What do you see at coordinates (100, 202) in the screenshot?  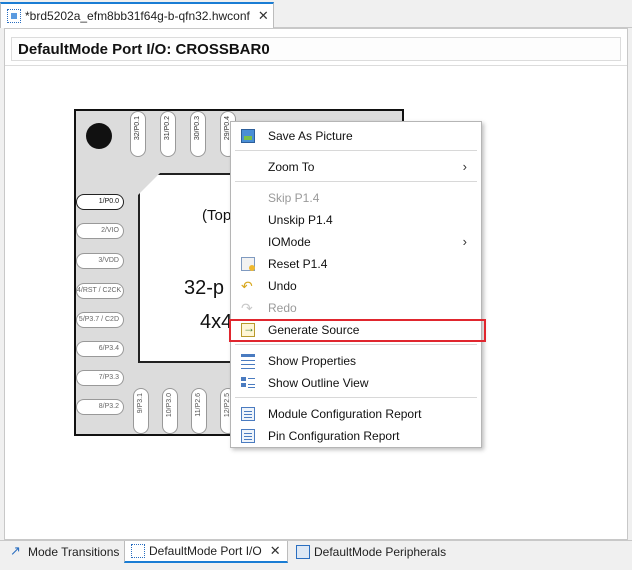 I see `pin-left: 1/P0.0` at bounding box center [100, 202].